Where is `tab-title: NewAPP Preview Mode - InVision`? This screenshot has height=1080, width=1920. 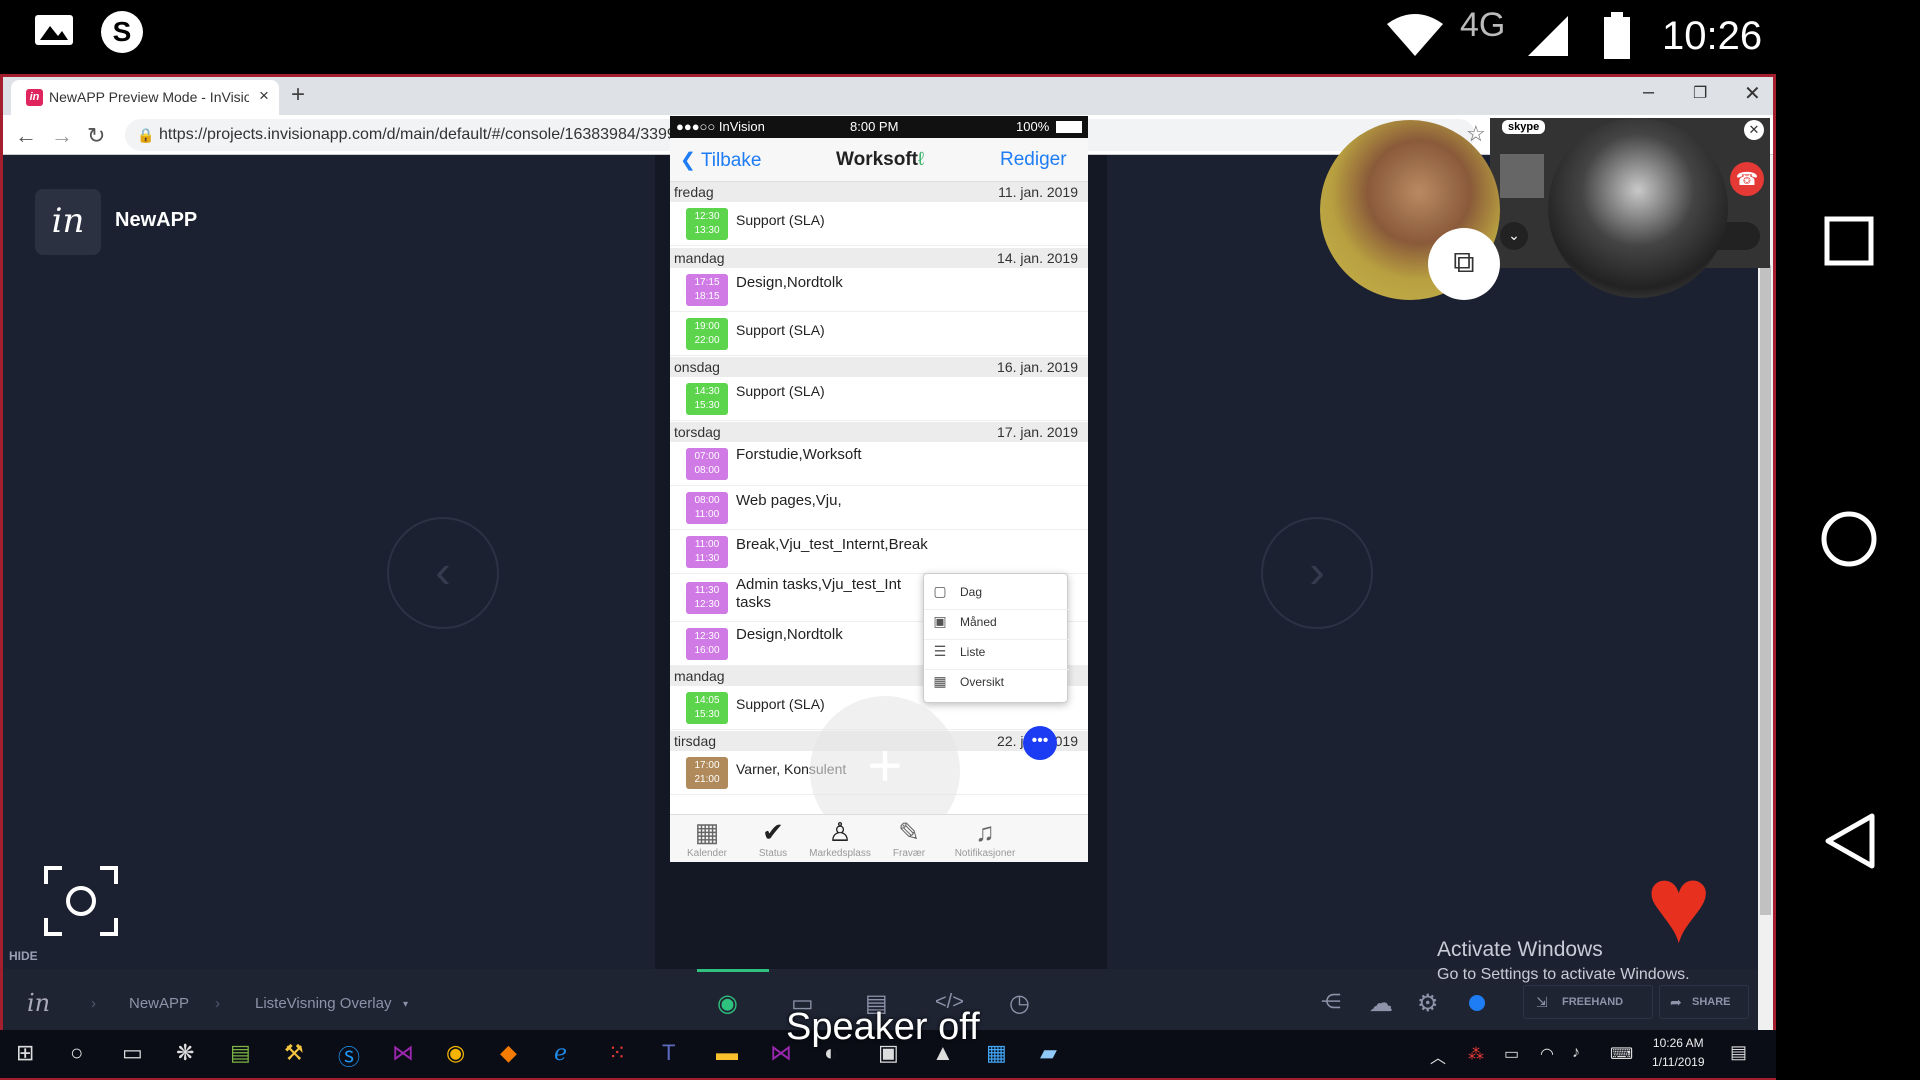
tab-title: NewAPP Preview Mode - InVision is located at coordinates (149, 97).